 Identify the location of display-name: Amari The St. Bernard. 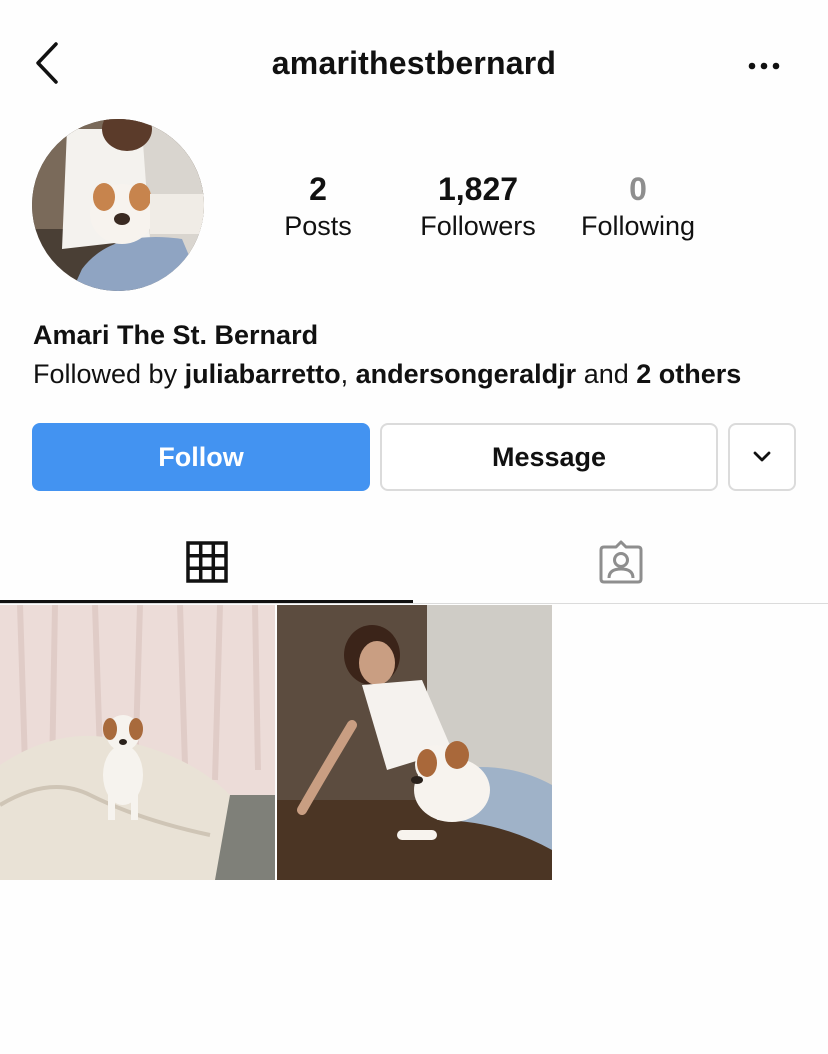
(176, 335).